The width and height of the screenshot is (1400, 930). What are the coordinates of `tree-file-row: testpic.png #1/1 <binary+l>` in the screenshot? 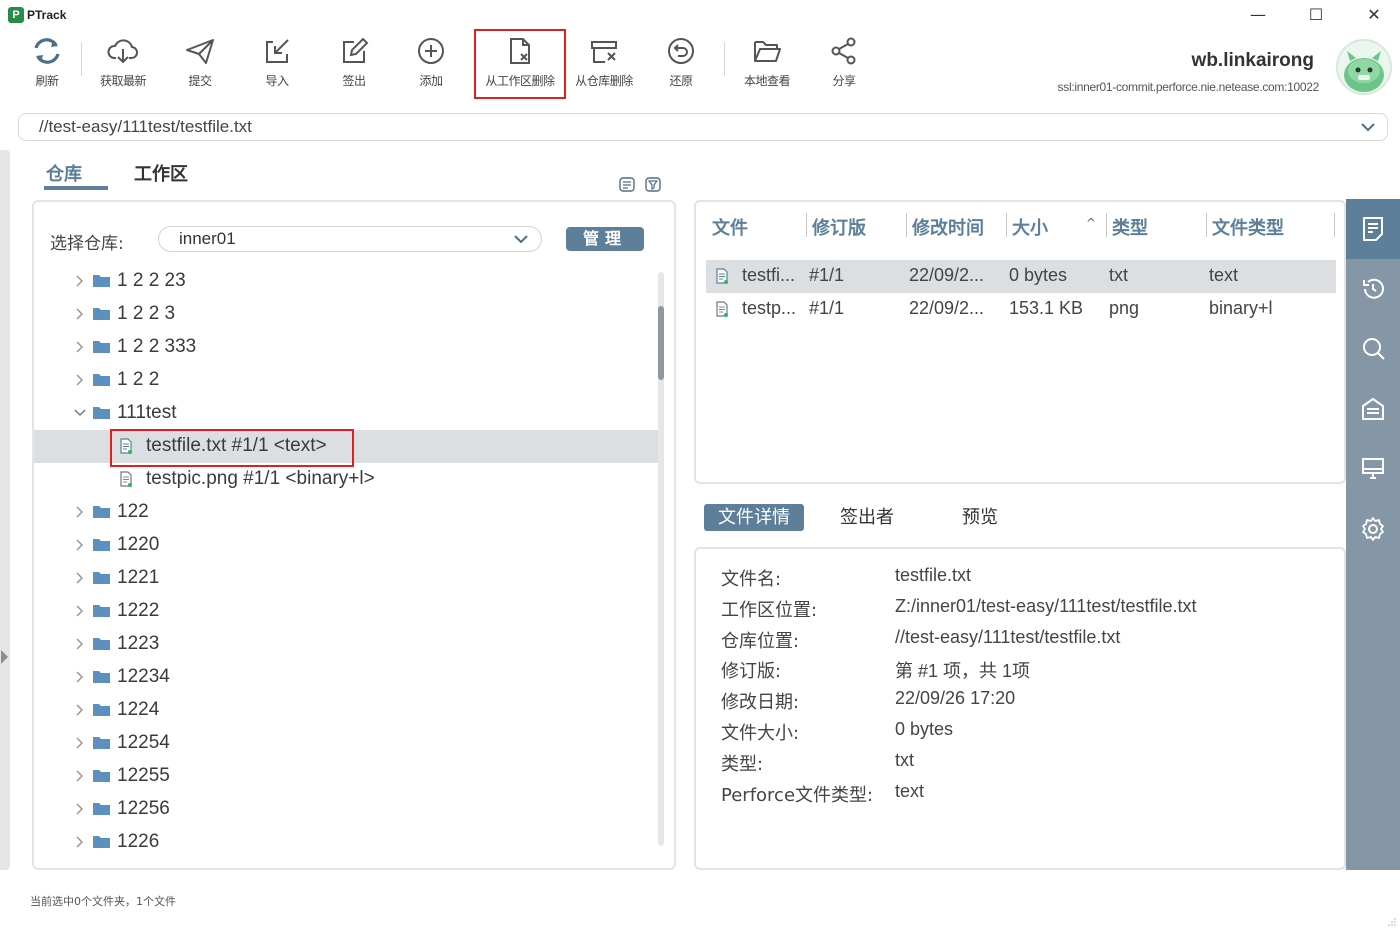 It's located at (346, 479).